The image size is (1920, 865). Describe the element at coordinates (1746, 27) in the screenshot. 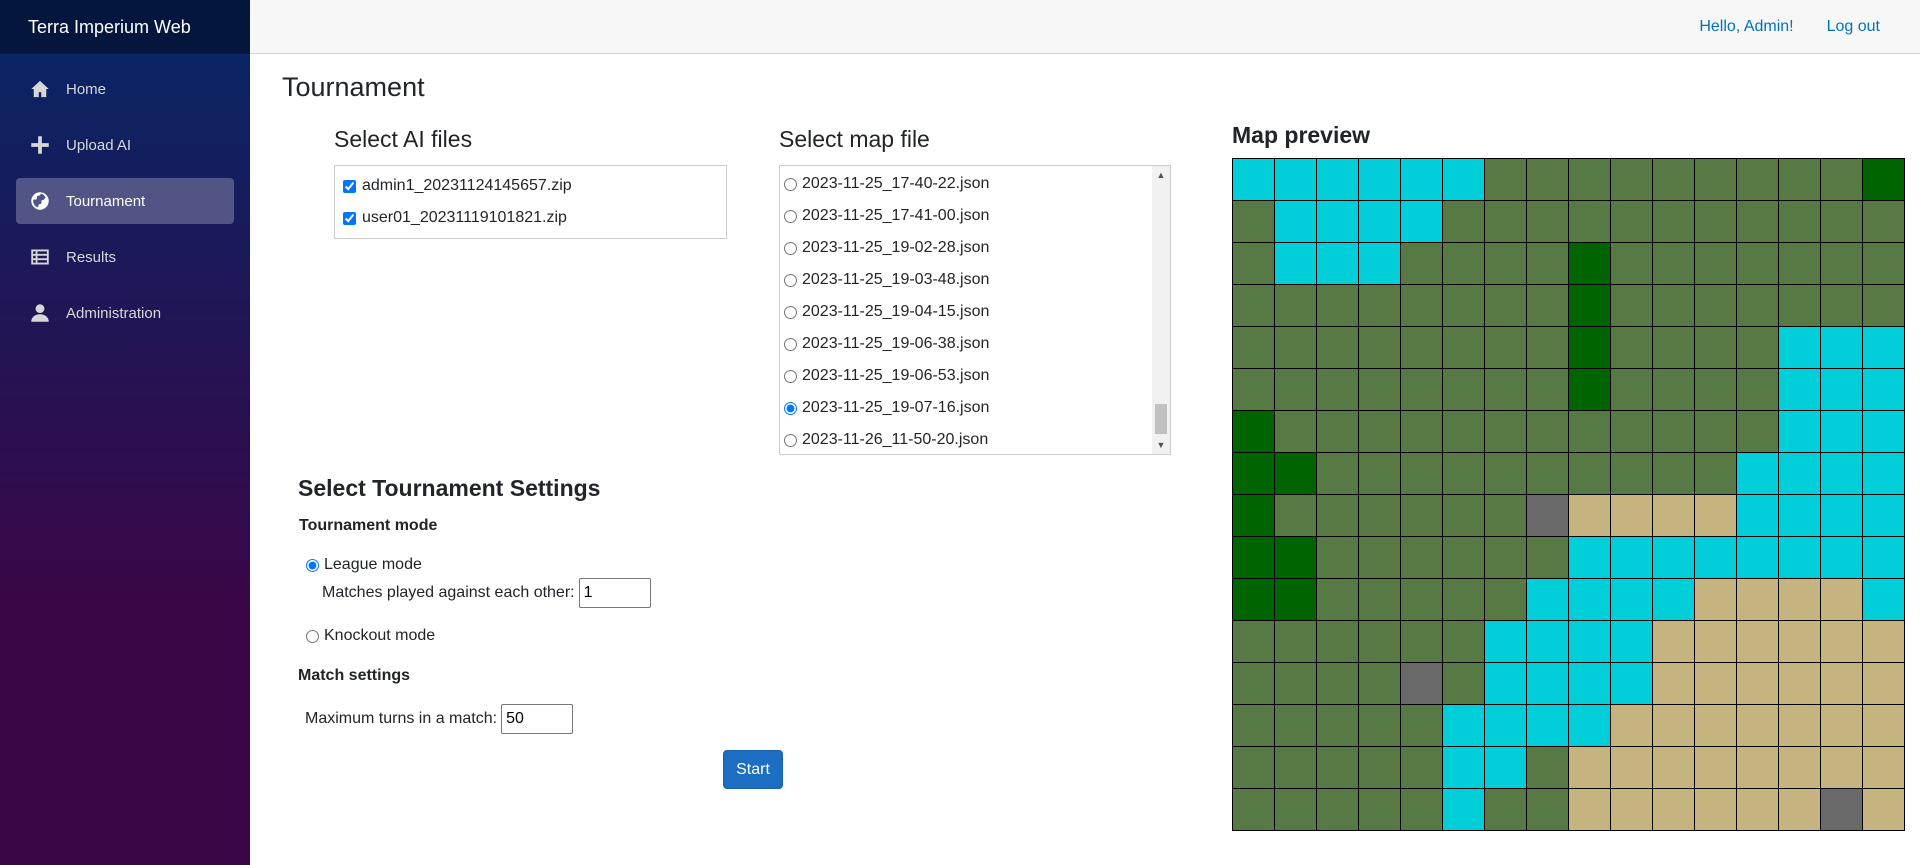

I see `user-greeting-link: Hello, Admin!` at that location.